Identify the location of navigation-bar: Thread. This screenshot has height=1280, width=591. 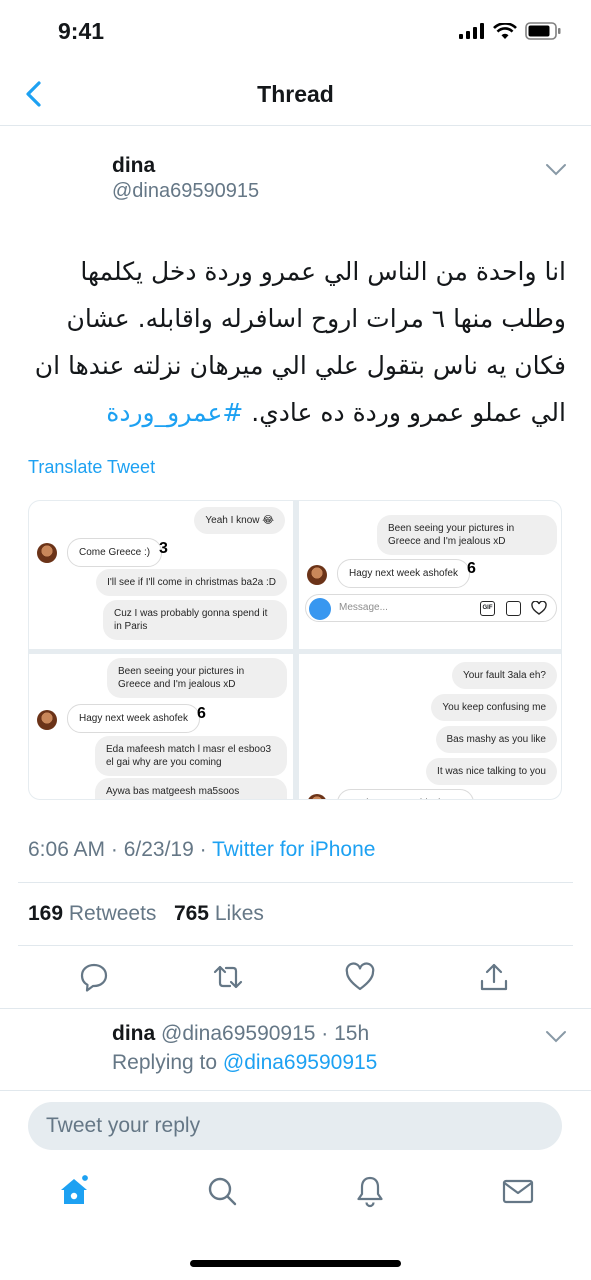
(295, 94).